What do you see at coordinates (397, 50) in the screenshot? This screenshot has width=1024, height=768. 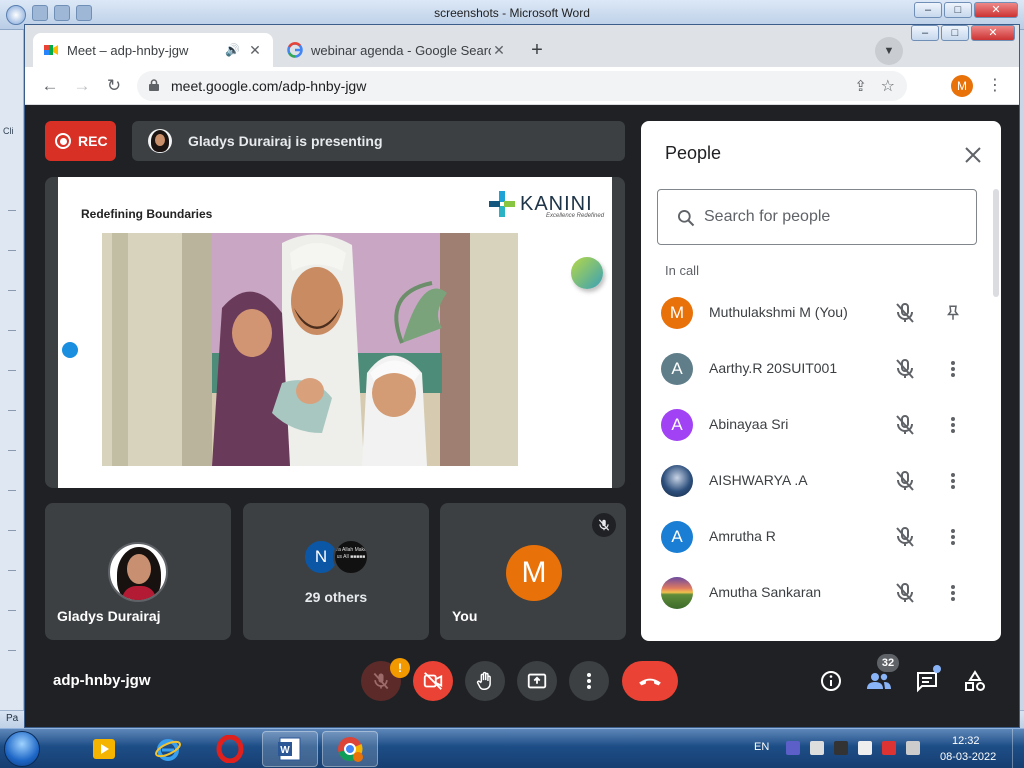 I see `tab-google-search: webinar agenda - Google Search ✕` at bounding box center [397, 50].